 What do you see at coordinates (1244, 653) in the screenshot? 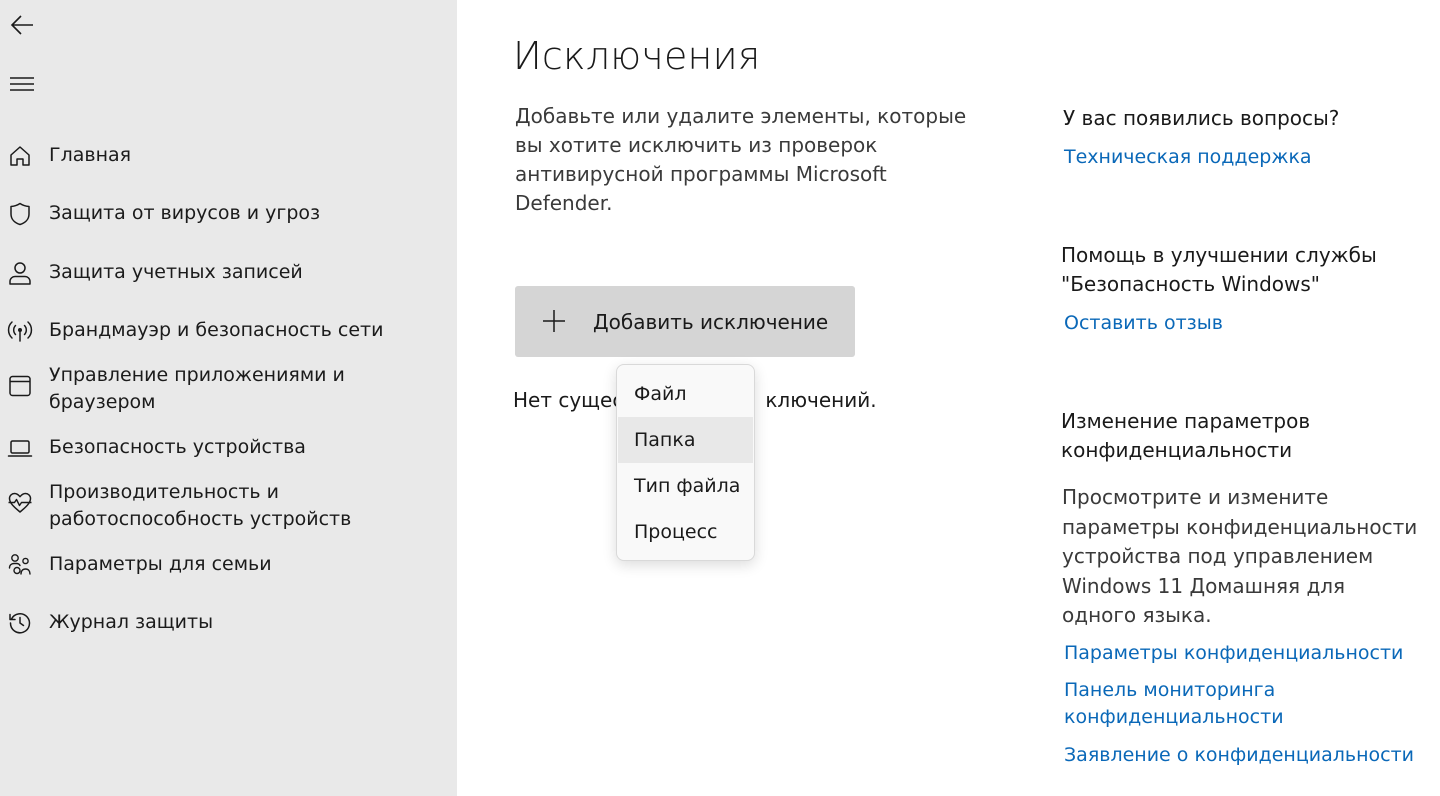
I see `privacy-settings-link: Параметры конфиденциальности` at bounding box center [1244, 653].